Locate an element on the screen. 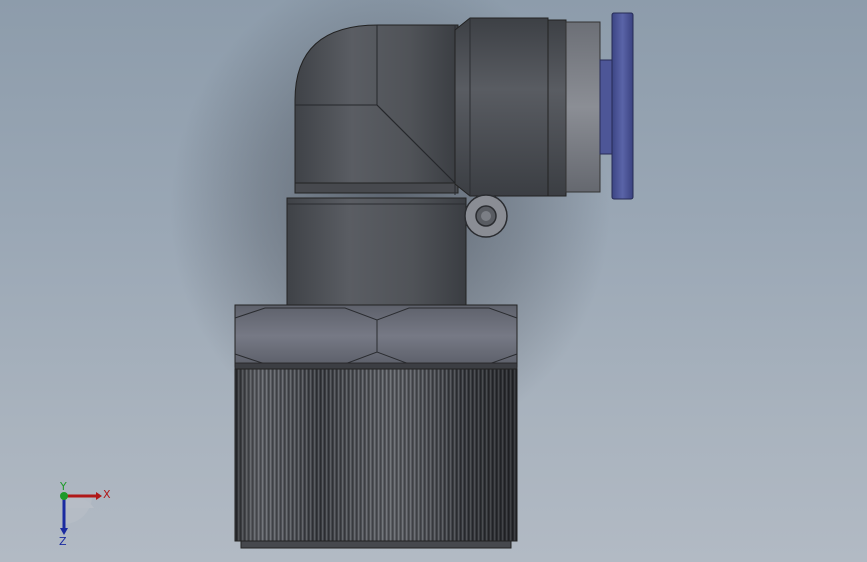 Image resolution: width=867 pixels, height=562 pixels. elbow-vertical-stem is located at coordinates (376, 253).